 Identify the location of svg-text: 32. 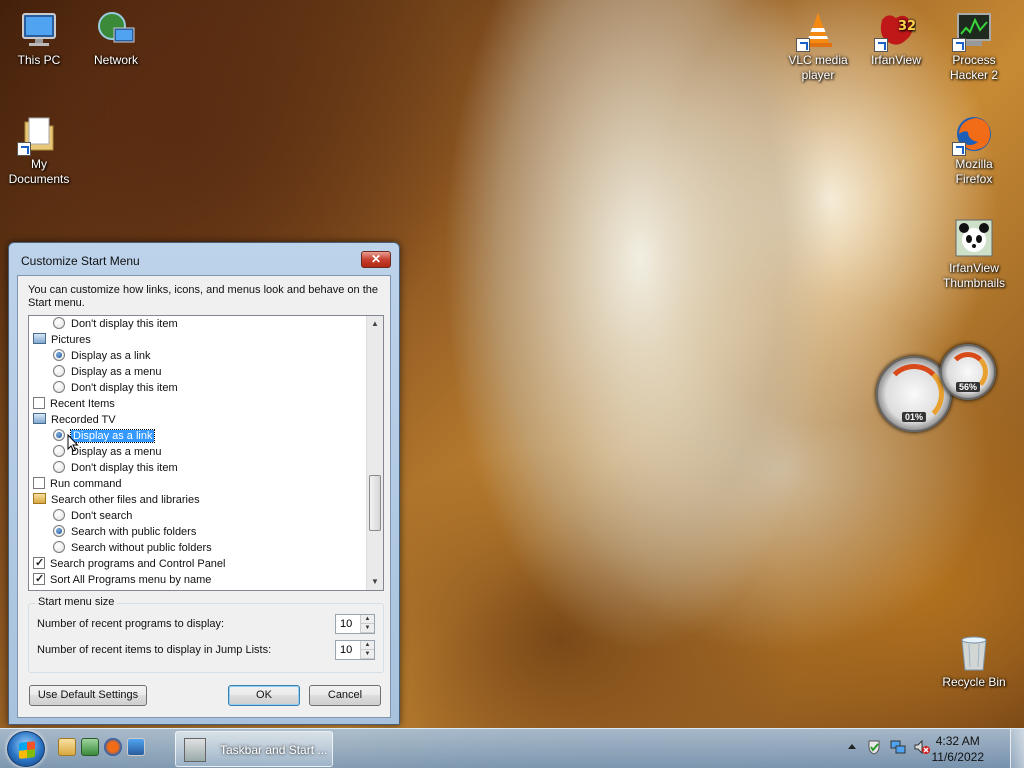
(907, 26).